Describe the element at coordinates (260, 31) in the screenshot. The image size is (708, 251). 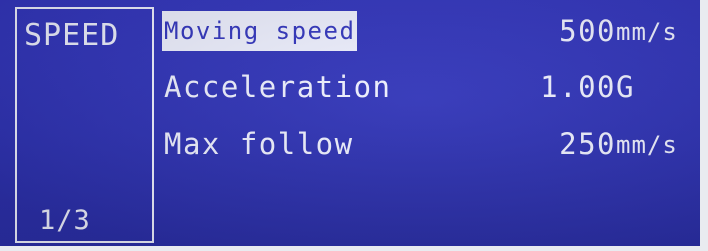
I see `setting-label-selected: Moving speed` at that location.